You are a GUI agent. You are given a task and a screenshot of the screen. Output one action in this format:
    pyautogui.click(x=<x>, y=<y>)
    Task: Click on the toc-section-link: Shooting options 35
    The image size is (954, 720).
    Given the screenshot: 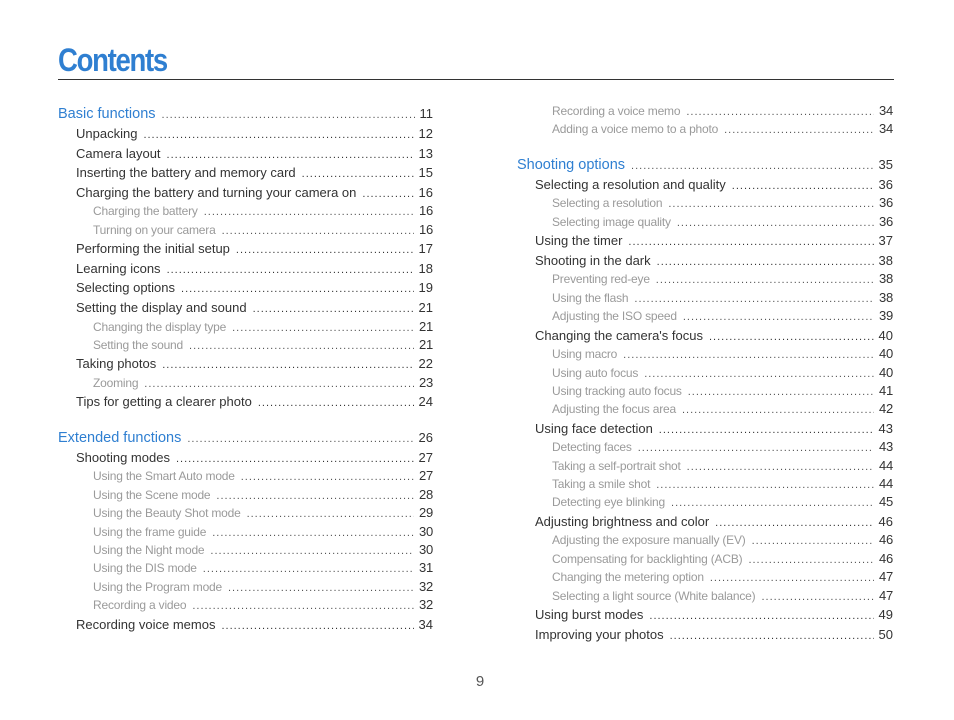 What is the action you would take?
    pyautogui.click(x=705, y=165)
    